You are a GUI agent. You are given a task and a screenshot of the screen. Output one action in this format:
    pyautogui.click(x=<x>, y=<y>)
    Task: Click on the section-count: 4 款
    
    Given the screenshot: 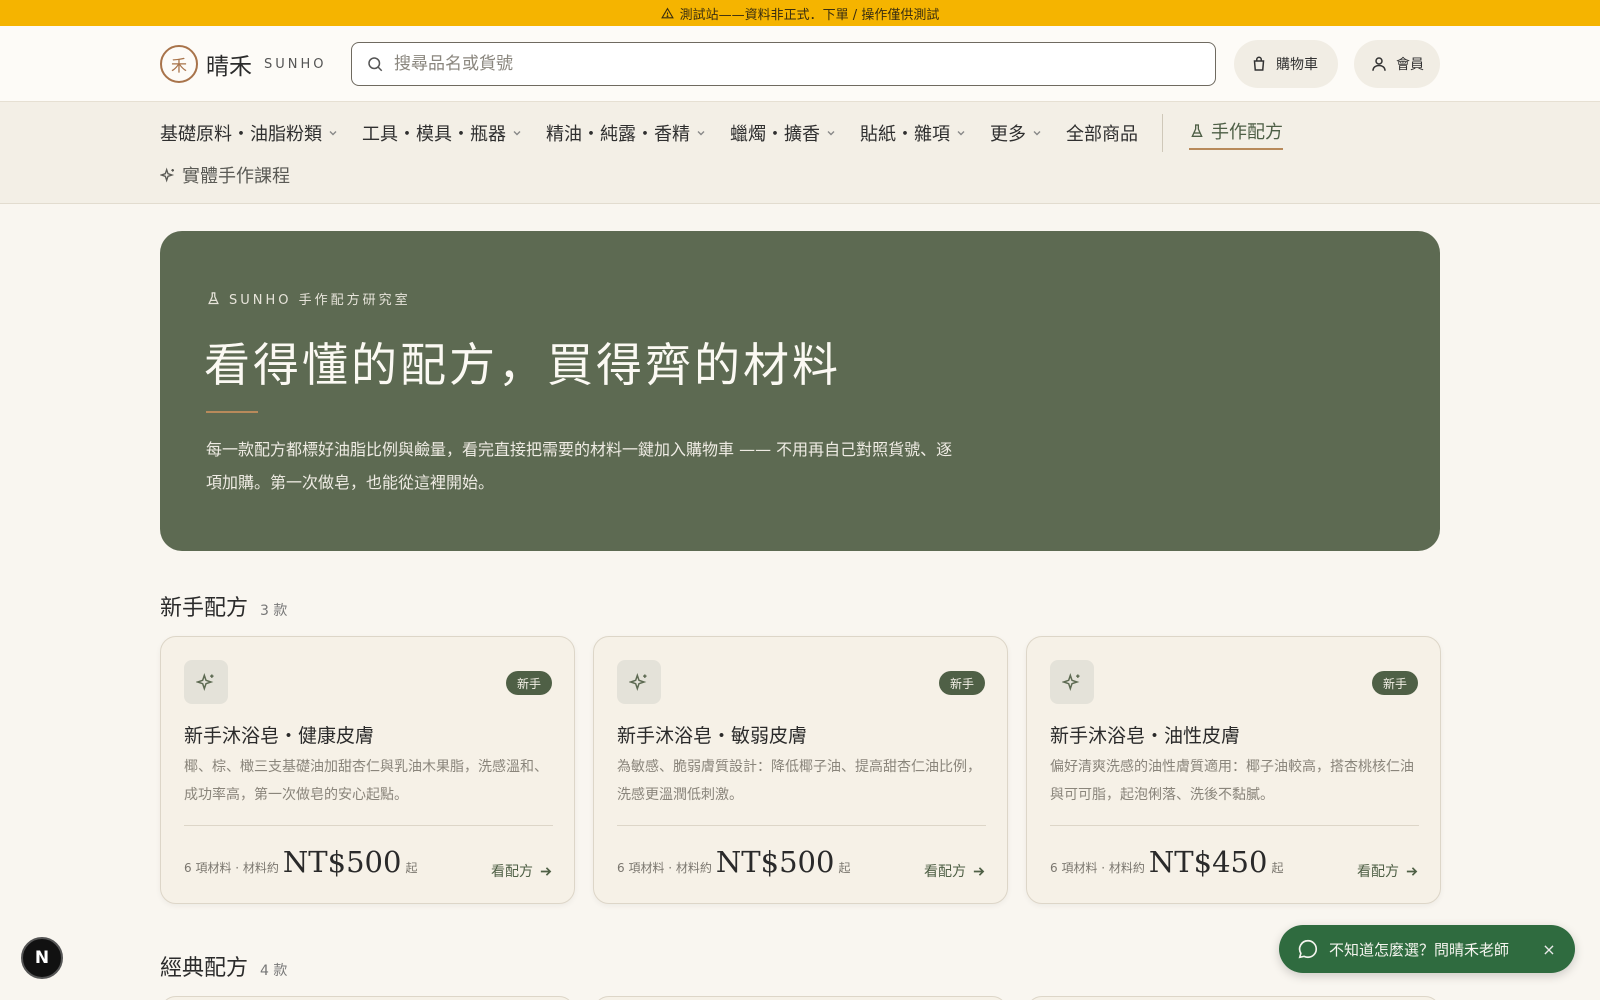 What is the action you would take?
    pyautogui.click(x=274, y=971)
    